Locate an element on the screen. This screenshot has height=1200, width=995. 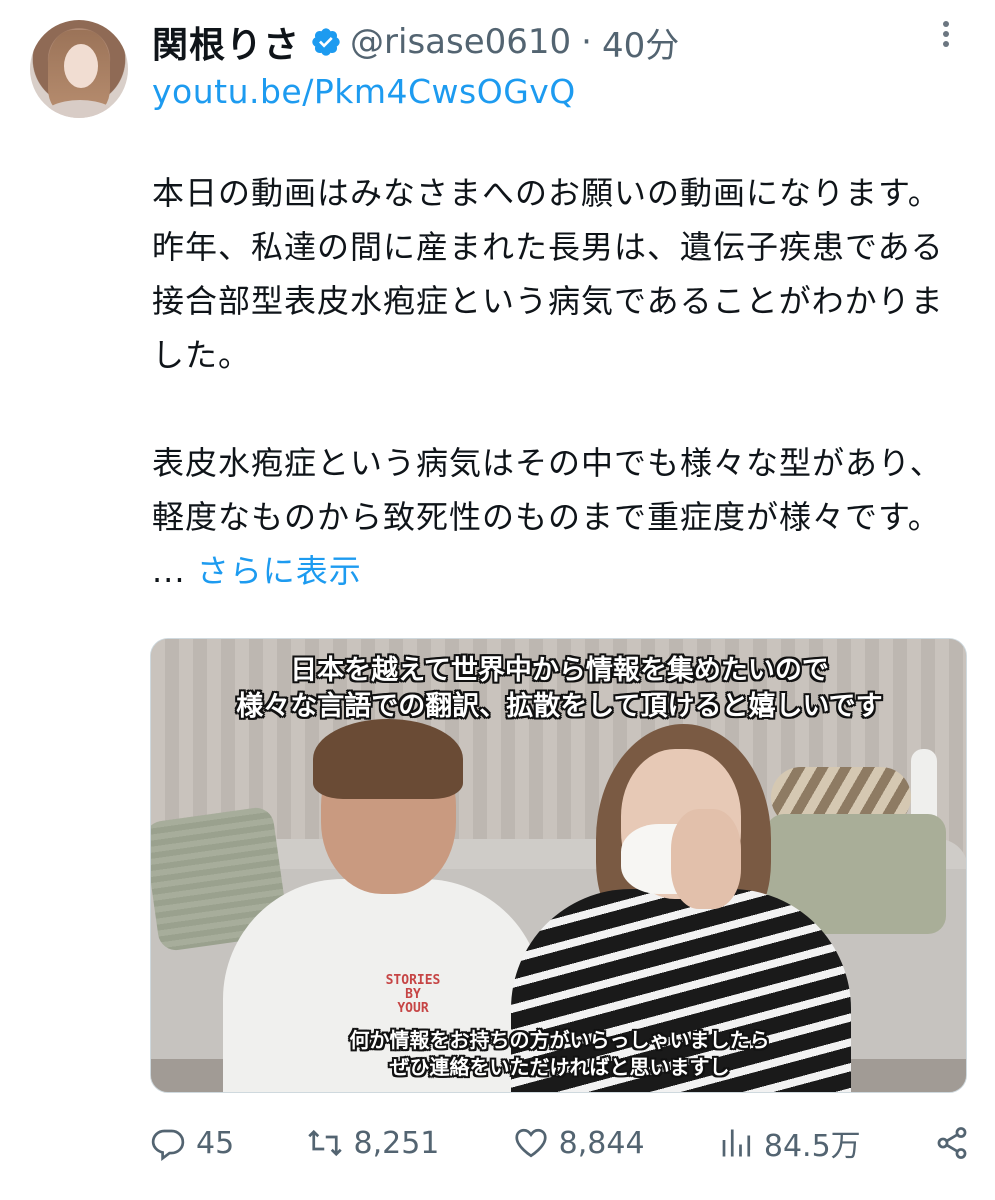
like-count: 8,844 is located at coordinates (601, 1143).